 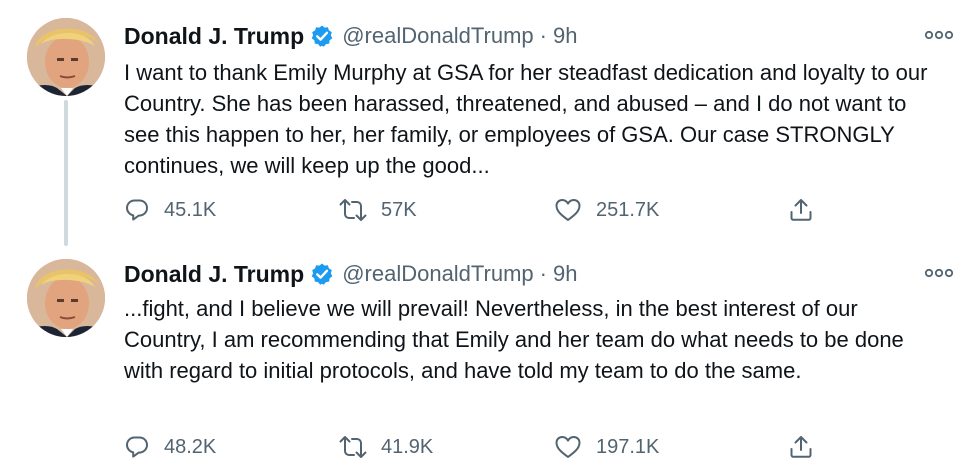 What do you see at coordinates (628, 446) in the screenshot?
I see `like-count: 197.1K` at bounding box center [628, 446].